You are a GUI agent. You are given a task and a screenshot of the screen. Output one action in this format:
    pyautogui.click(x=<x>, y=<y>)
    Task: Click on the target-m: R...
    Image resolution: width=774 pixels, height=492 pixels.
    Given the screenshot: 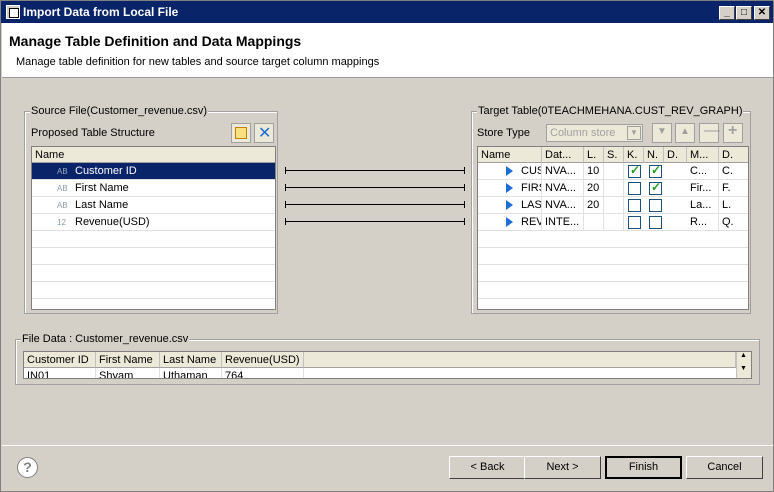 What is the action you would take?
    pyautogui.click(x=703, y=222)
    